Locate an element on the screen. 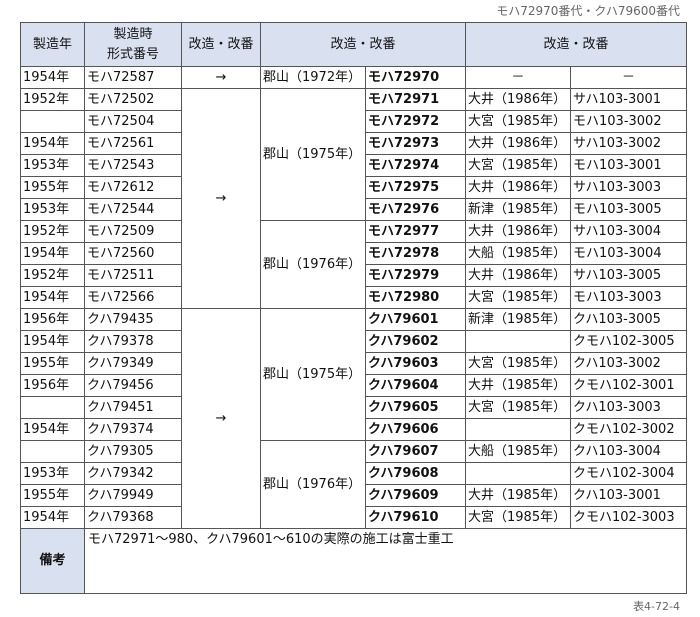  cell-final: モハ103-3003 is located at coordinates (629, 297).